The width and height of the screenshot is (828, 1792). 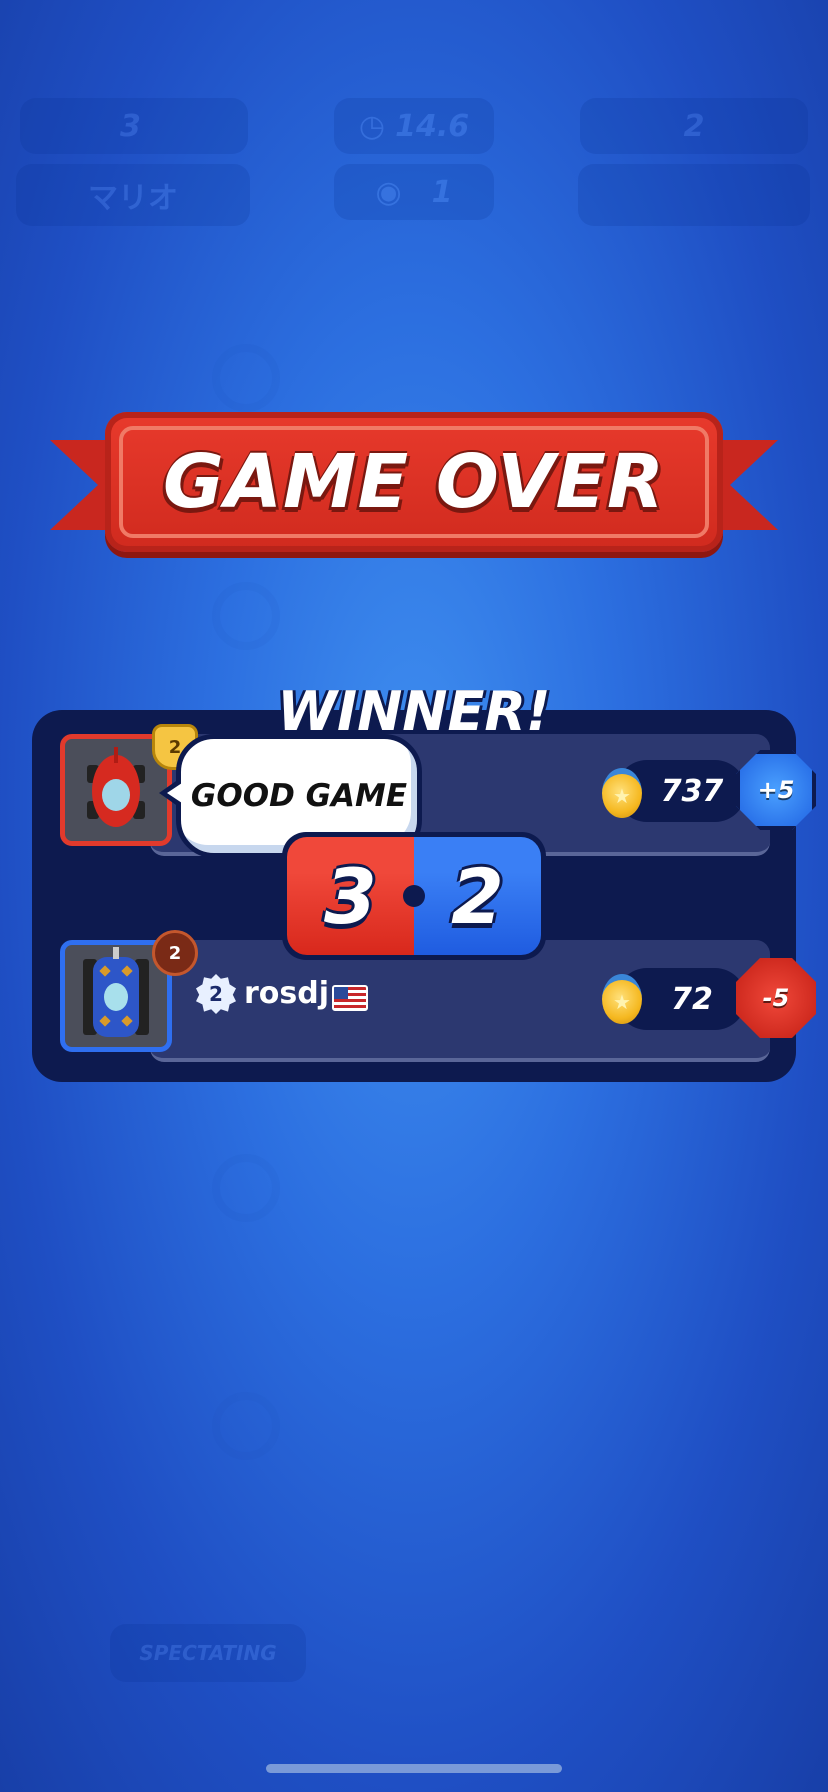 I want to click on winner-delta-value: +5, so click(x=776, y=790).